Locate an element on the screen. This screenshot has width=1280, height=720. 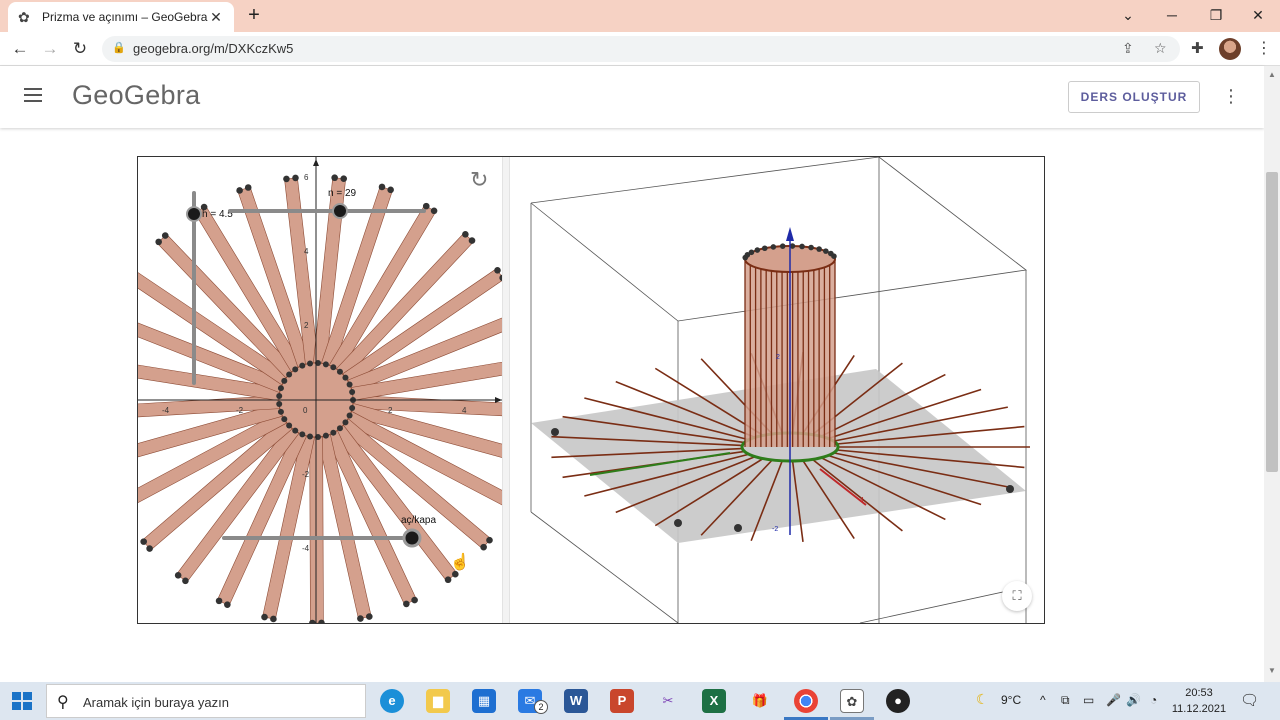
minimize-button: ─ is located at coordinates (1172, 16).